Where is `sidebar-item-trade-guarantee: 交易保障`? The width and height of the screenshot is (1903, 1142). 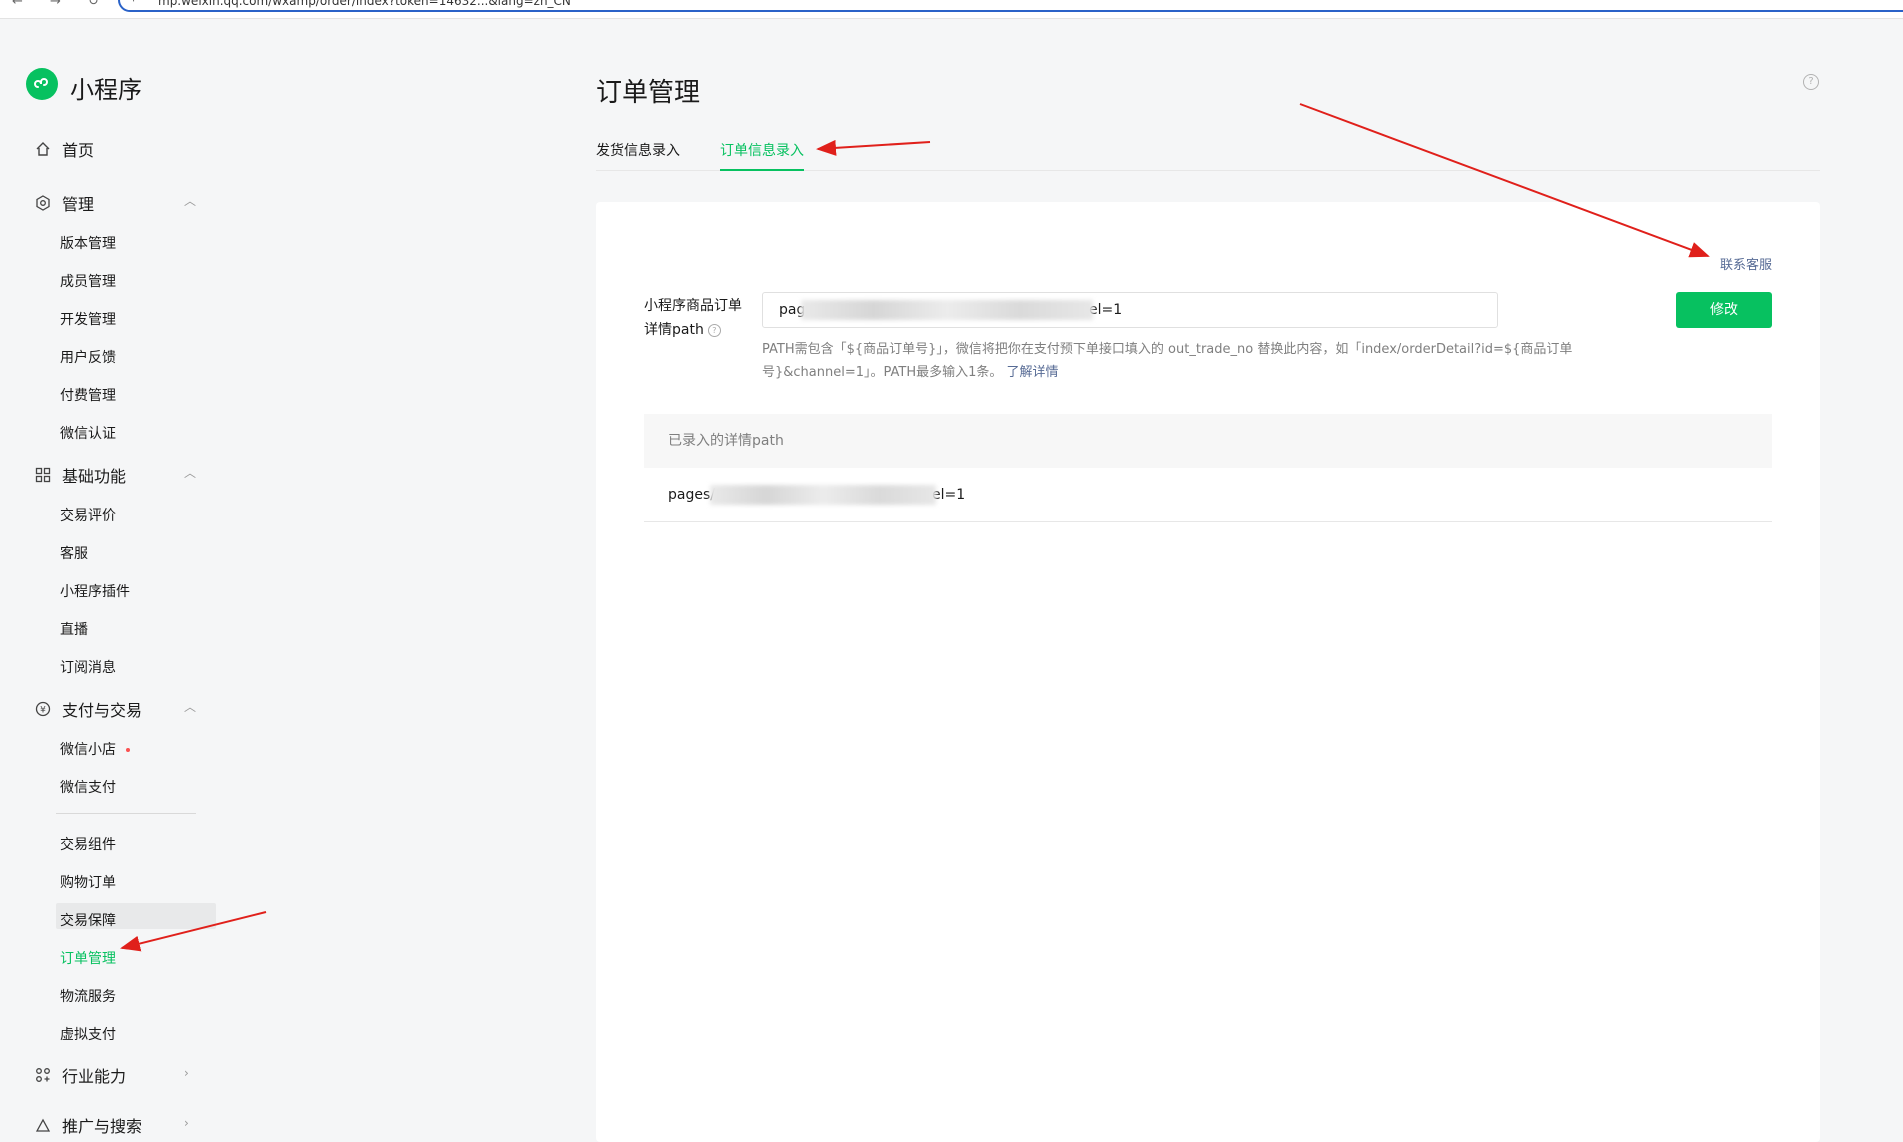 sidebar-item-trade-guarantee: 交易保障 is located at coordinates (88, 920).